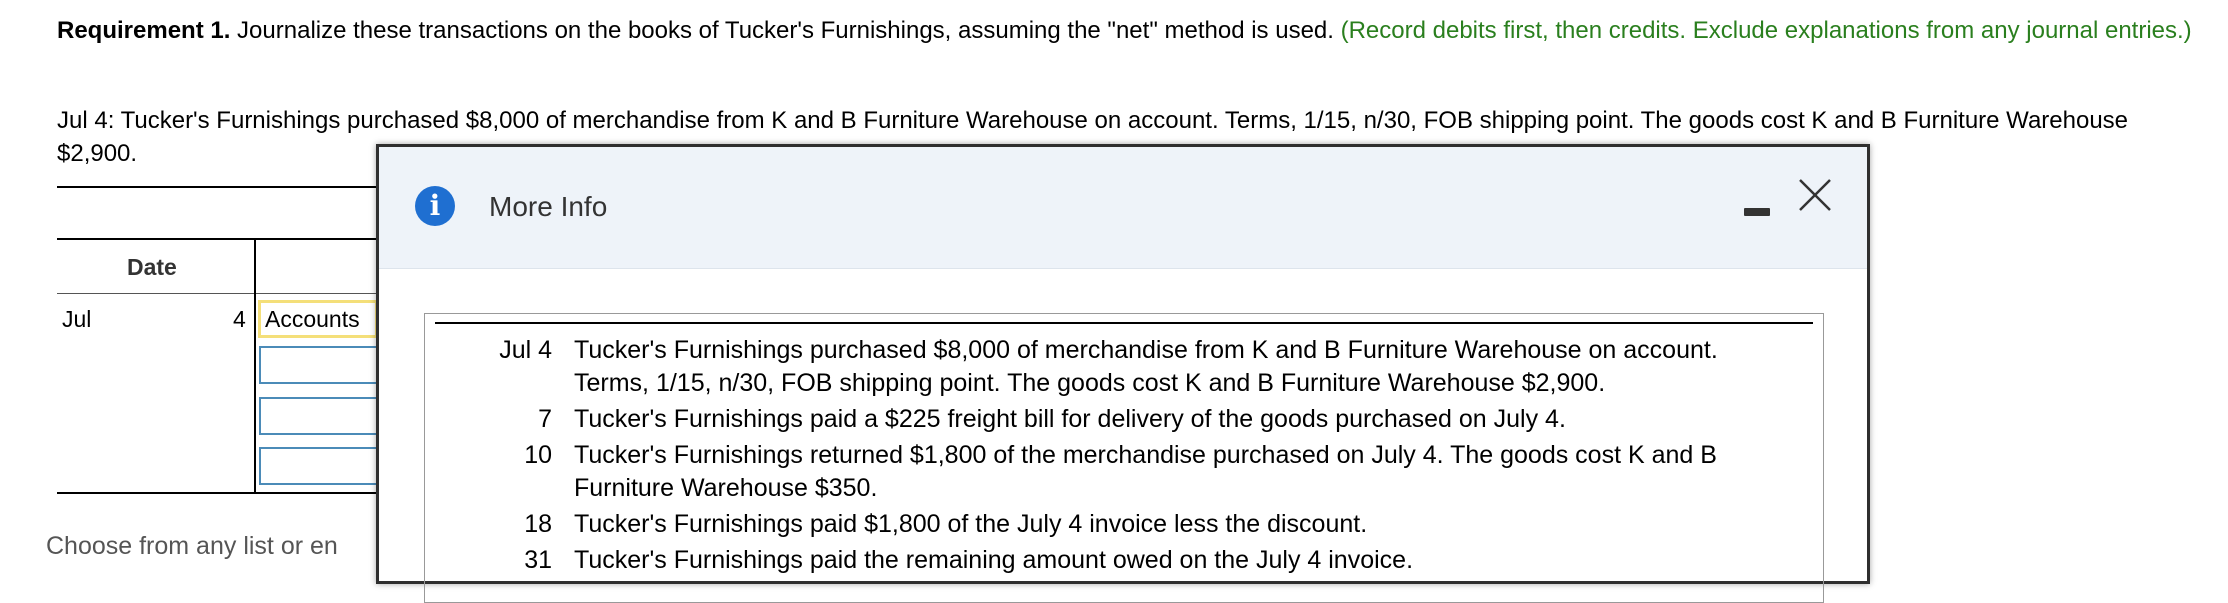 This screenshot has width=2228, height=603. Describe the element at coordinates (538, 455) in the screenshot. I see `transaction-date: 10` at that location.